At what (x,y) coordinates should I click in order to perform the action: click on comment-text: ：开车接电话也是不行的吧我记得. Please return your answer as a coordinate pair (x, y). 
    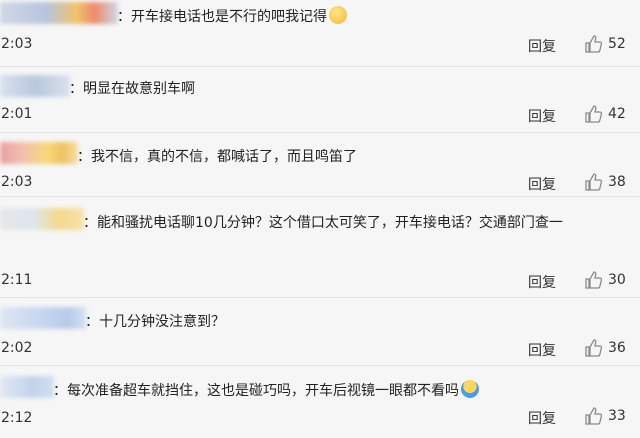
    Looking at the image, I should click on (232, 16).